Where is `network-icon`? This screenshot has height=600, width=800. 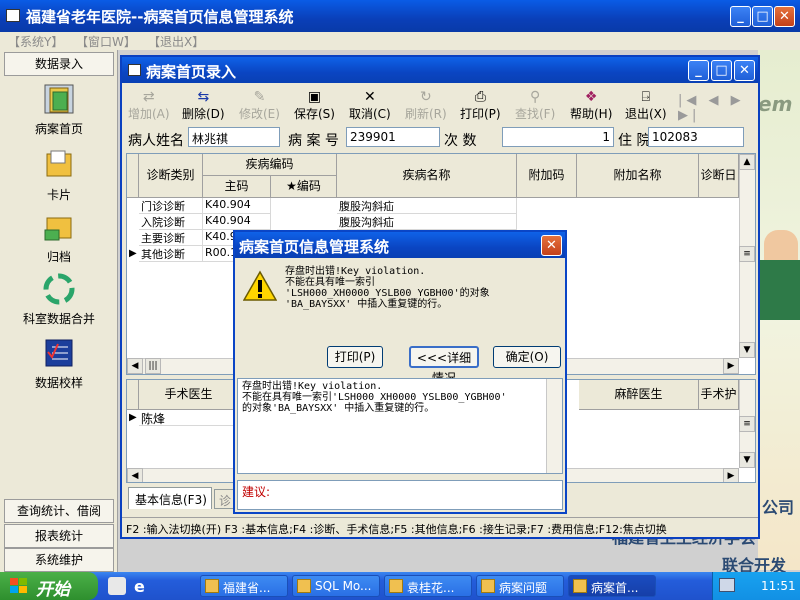 network-icon is located at coordinates (727, 585).